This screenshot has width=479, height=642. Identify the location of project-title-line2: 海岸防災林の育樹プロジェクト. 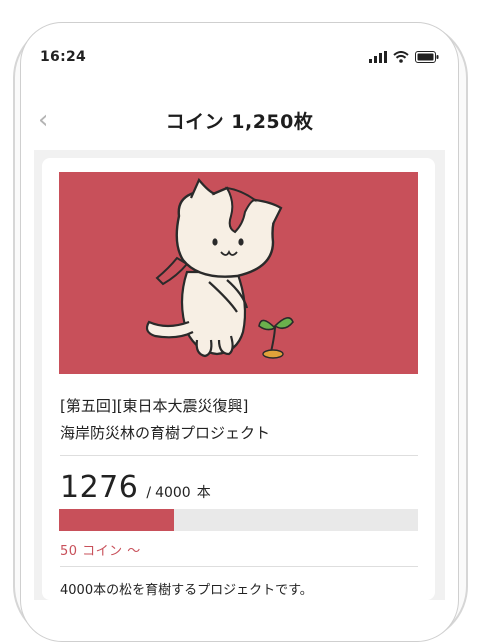
(165, 433).